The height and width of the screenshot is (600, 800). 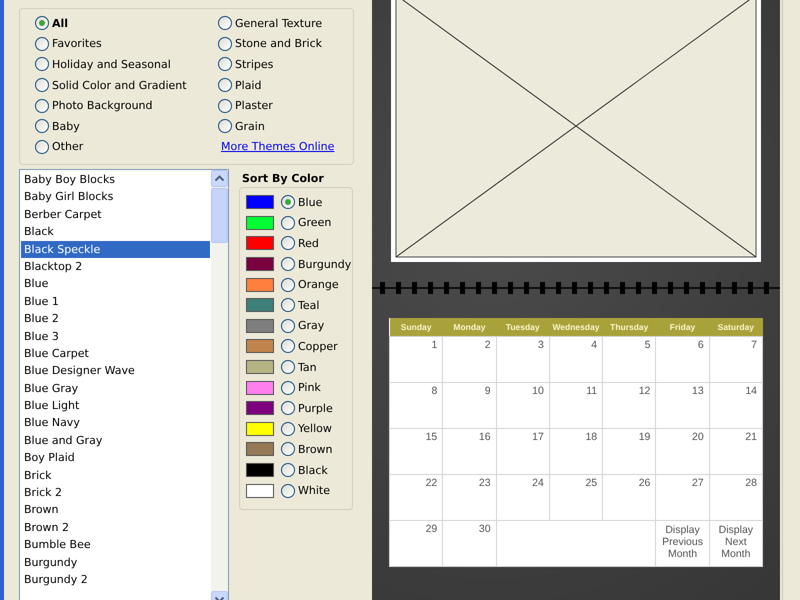 What do you see at coordinates (629, 451) in the screenshot?
I see `day-cell: 19` at bounding box center [629, 451].